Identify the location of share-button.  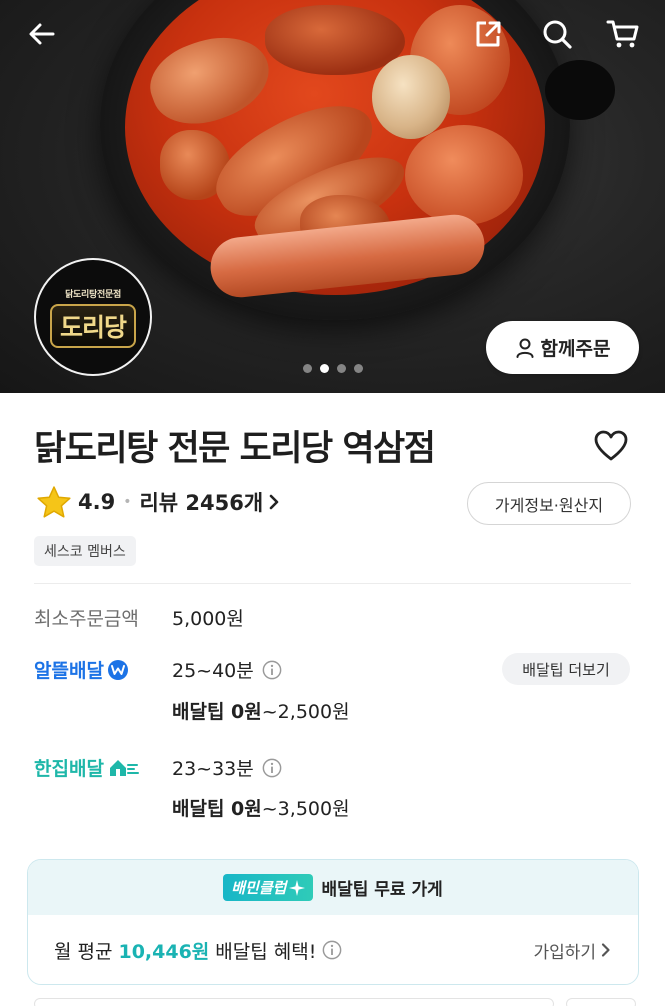
(488, 34).